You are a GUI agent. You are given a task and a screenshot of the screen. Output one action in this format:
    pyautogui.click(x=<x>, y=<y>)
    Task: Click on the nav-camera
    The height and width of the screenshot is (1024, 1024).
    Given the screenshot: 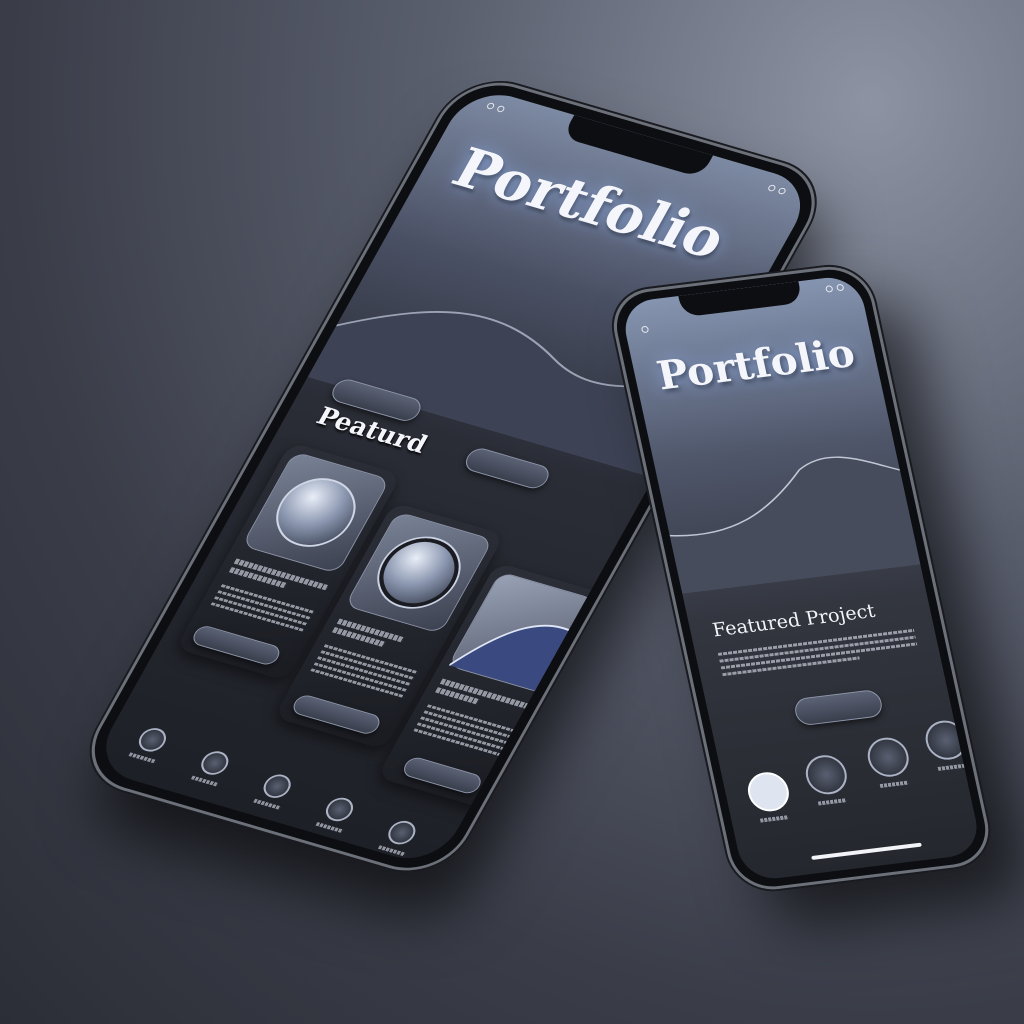 What is the action you would take?
    pyautogui.click(x=274, y=790)
    